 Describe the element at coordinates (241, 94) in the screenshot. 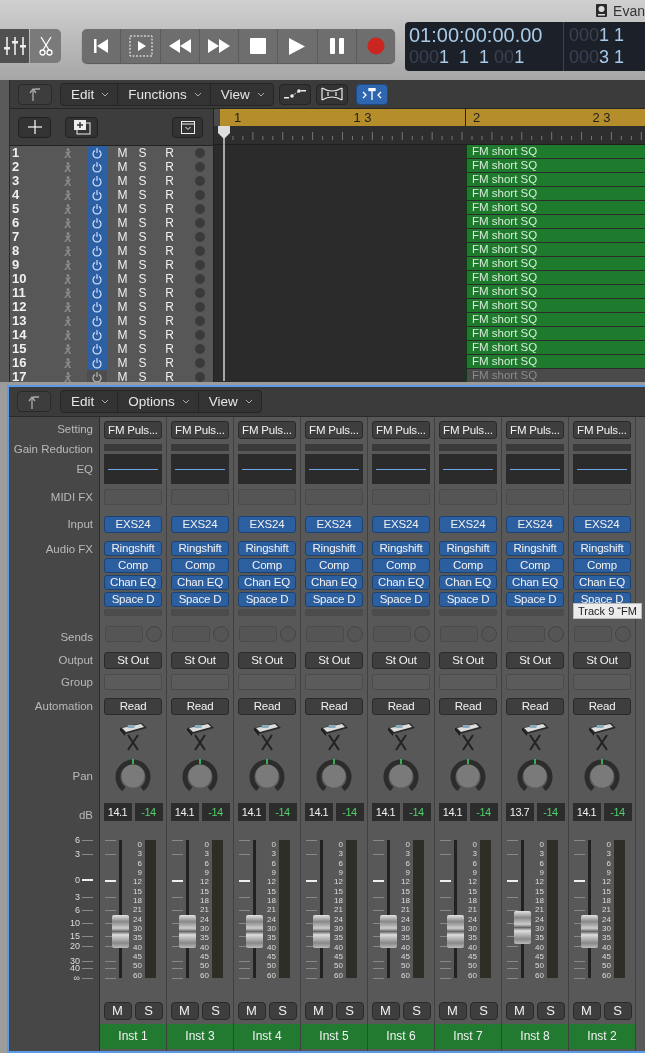

I see `menu-button: View` at that location.